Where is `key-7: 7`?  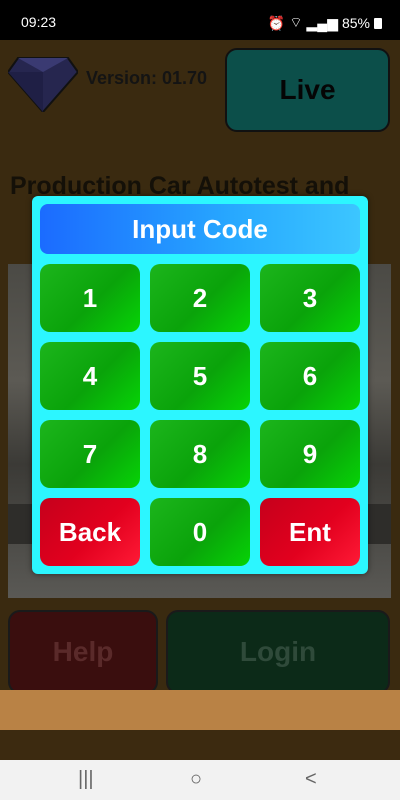
key-7: 7 is located at coordinates (90, 454).